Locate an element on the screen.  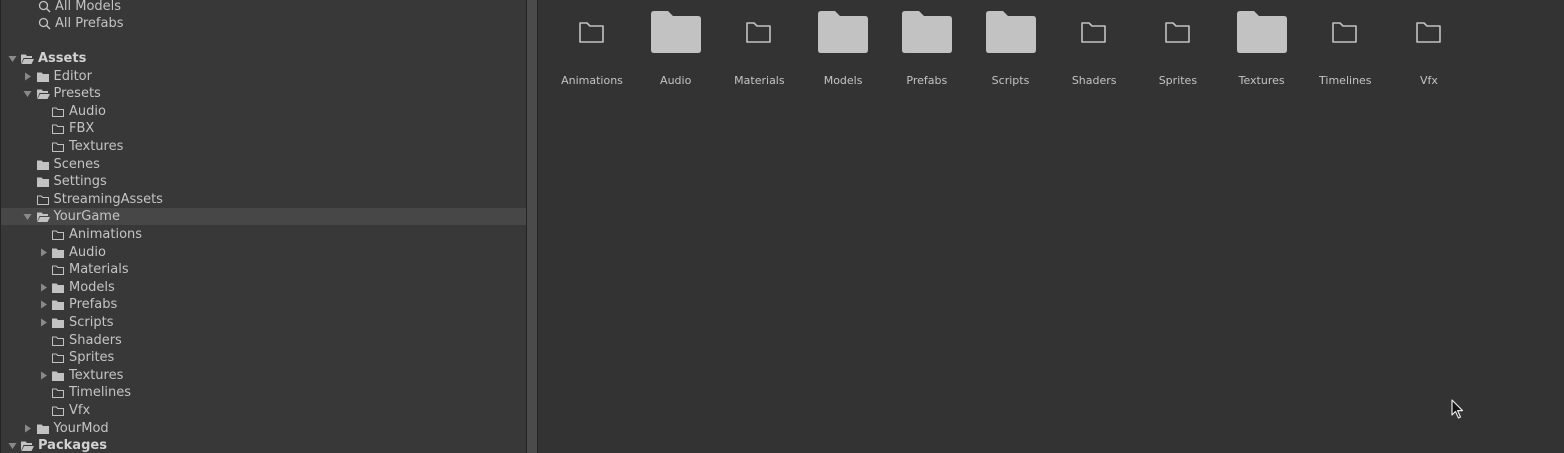
tree-item-label: Textures is located at coordinates (96, 375).